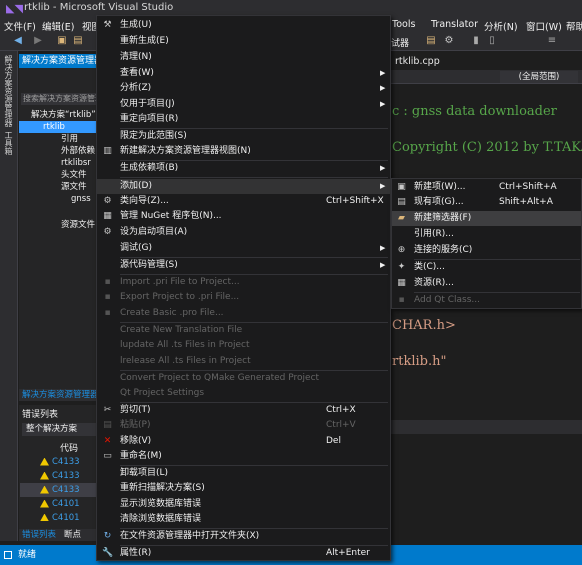 The width and height of the screenshot is (582, 565). Describe the element at coordinates (58, 163) in the screenshot. I see `tree-item: rtklibsr` at that location.